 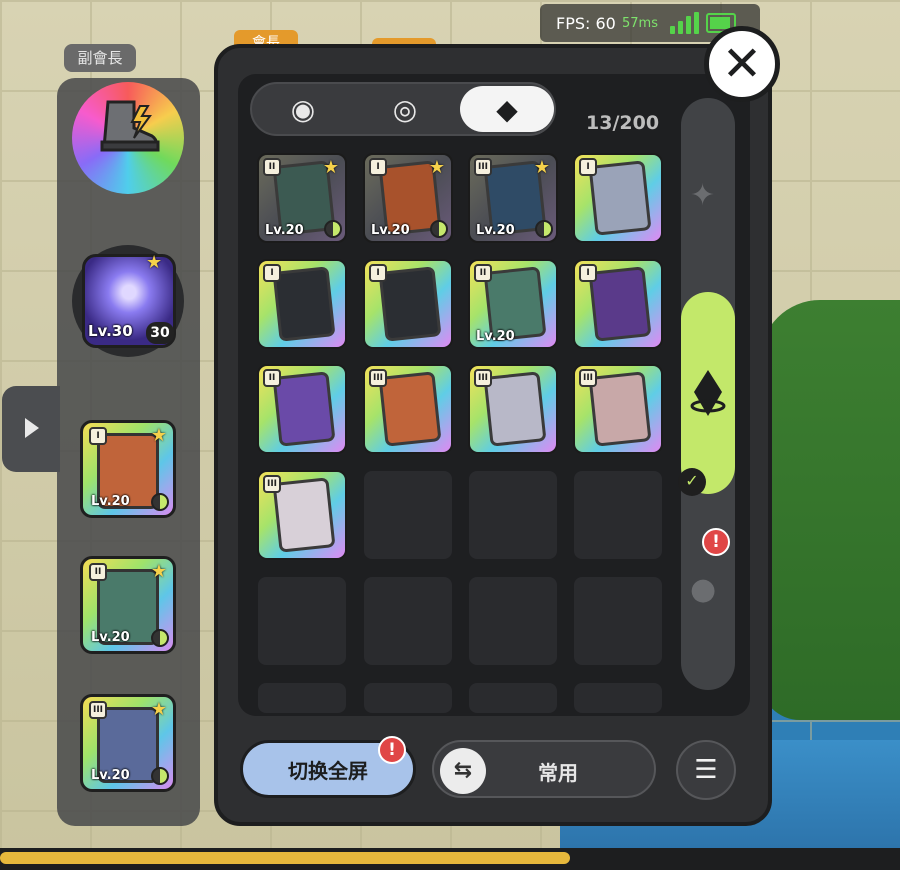 I want to click on close-button: ✕, so click(x=742, y=64).